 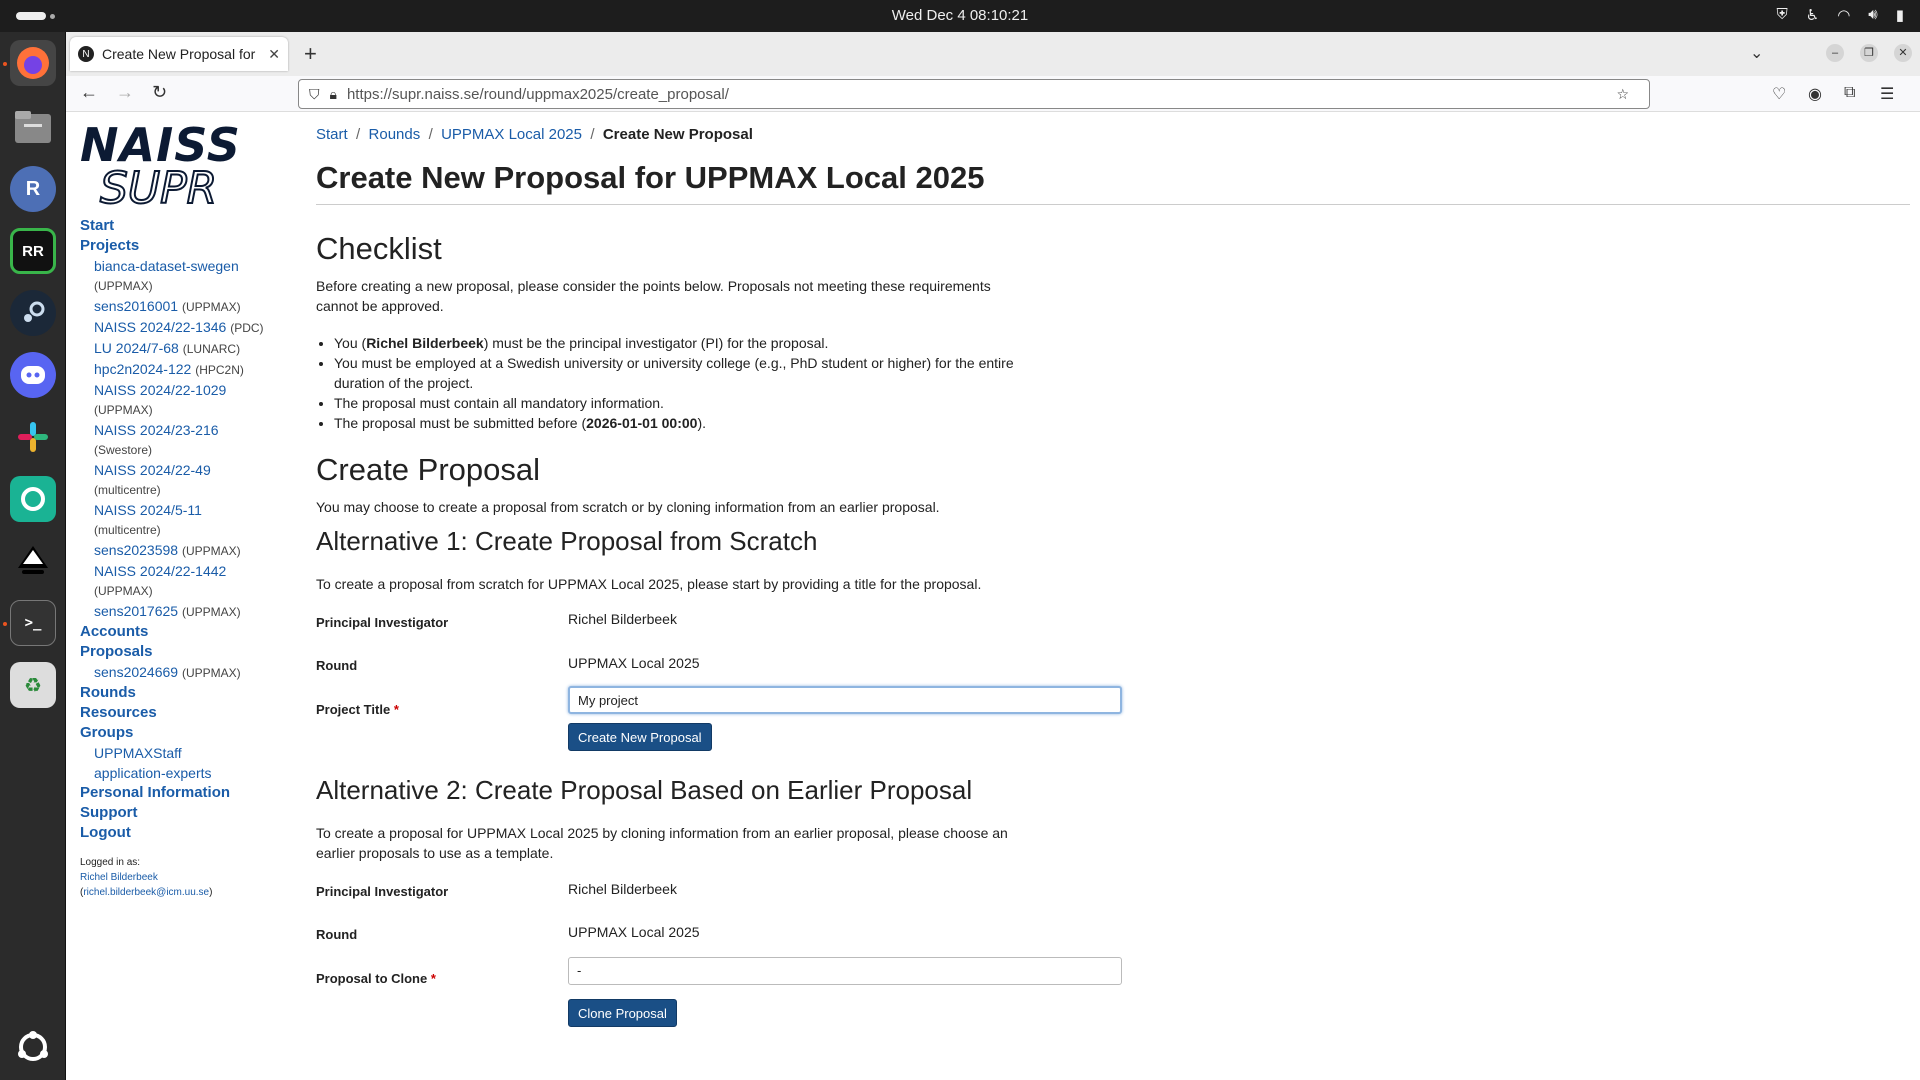 What do you see at coordinates (142, 369) in the screenshot?
I see `project-name-text: hpc2n2024-122` at bounding box center [142, 369].